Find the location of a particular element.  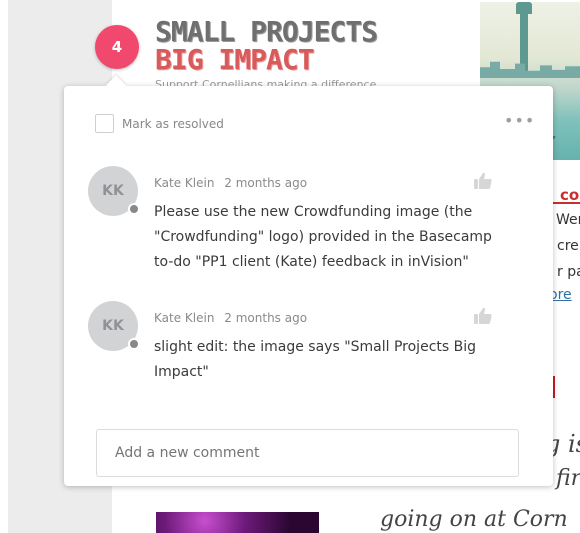

mark-resolved-control: Mark as resolved is located at coordinates (159, 123).